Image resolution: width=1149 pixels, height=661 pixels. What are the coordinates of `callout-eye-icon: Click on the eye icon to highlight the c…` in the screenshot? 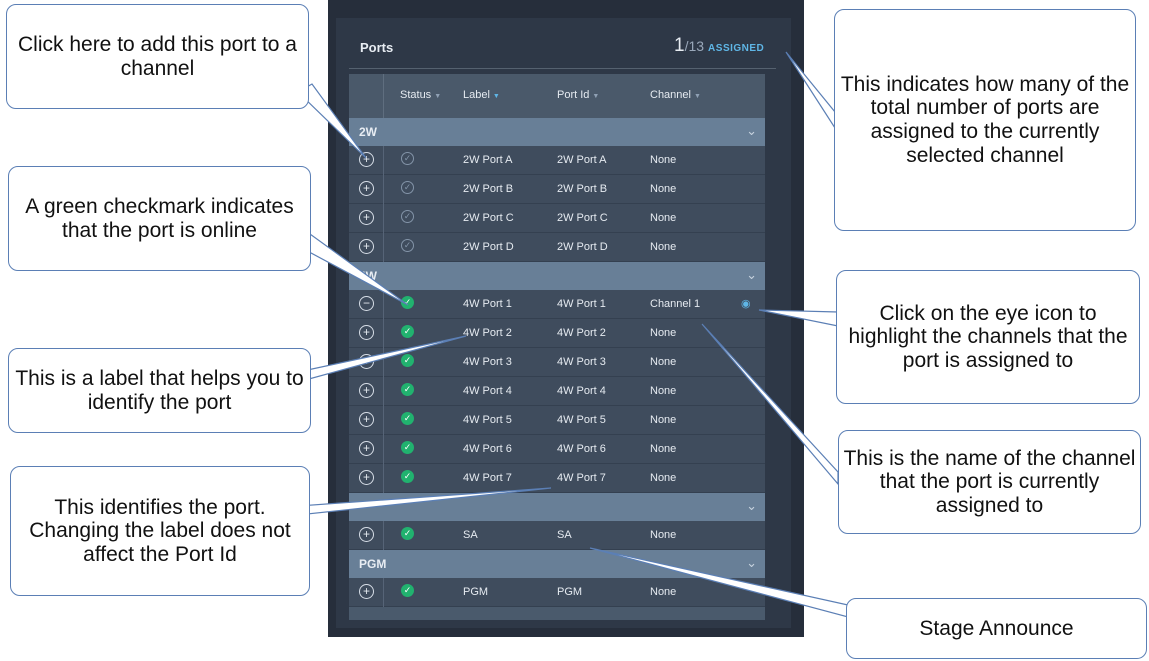 It's located at (988, 337).